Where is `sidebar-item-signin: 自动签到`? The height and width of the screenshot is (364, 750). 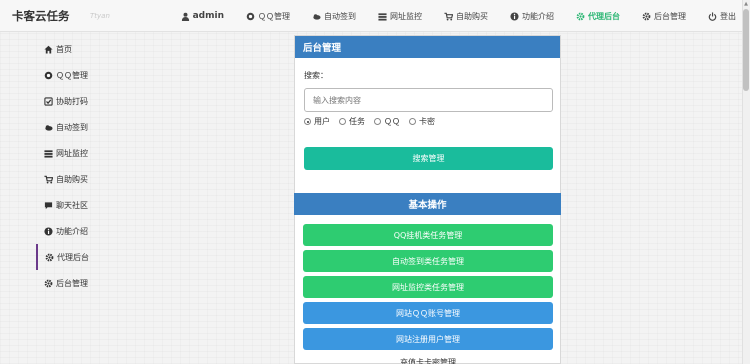 sidebar-item-signin: 自动签到 is located at coordinates (102, 127).